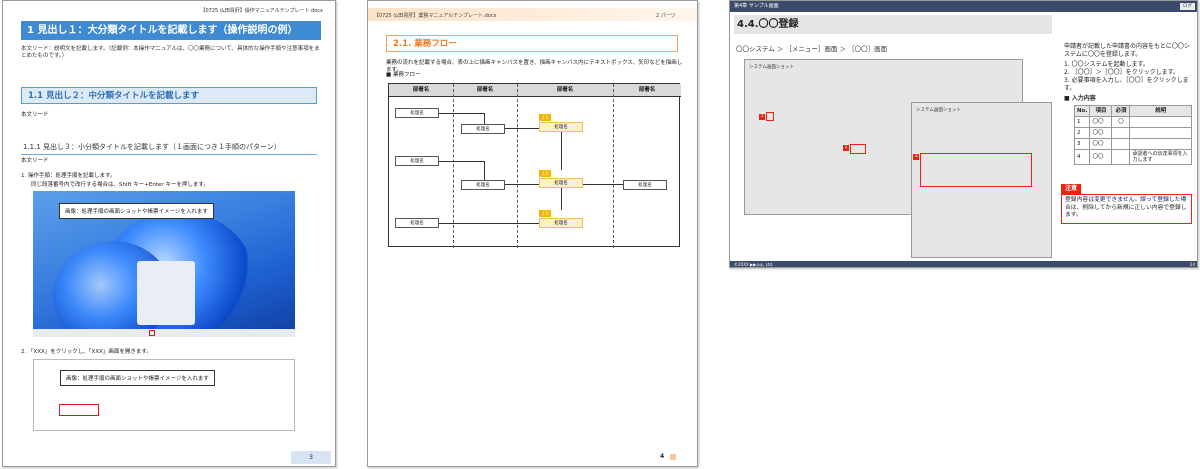  I want to click on heading-level-1: 1 見出し１：大分類タイトルを記載します（操作説明の例）, so click(171, 30).